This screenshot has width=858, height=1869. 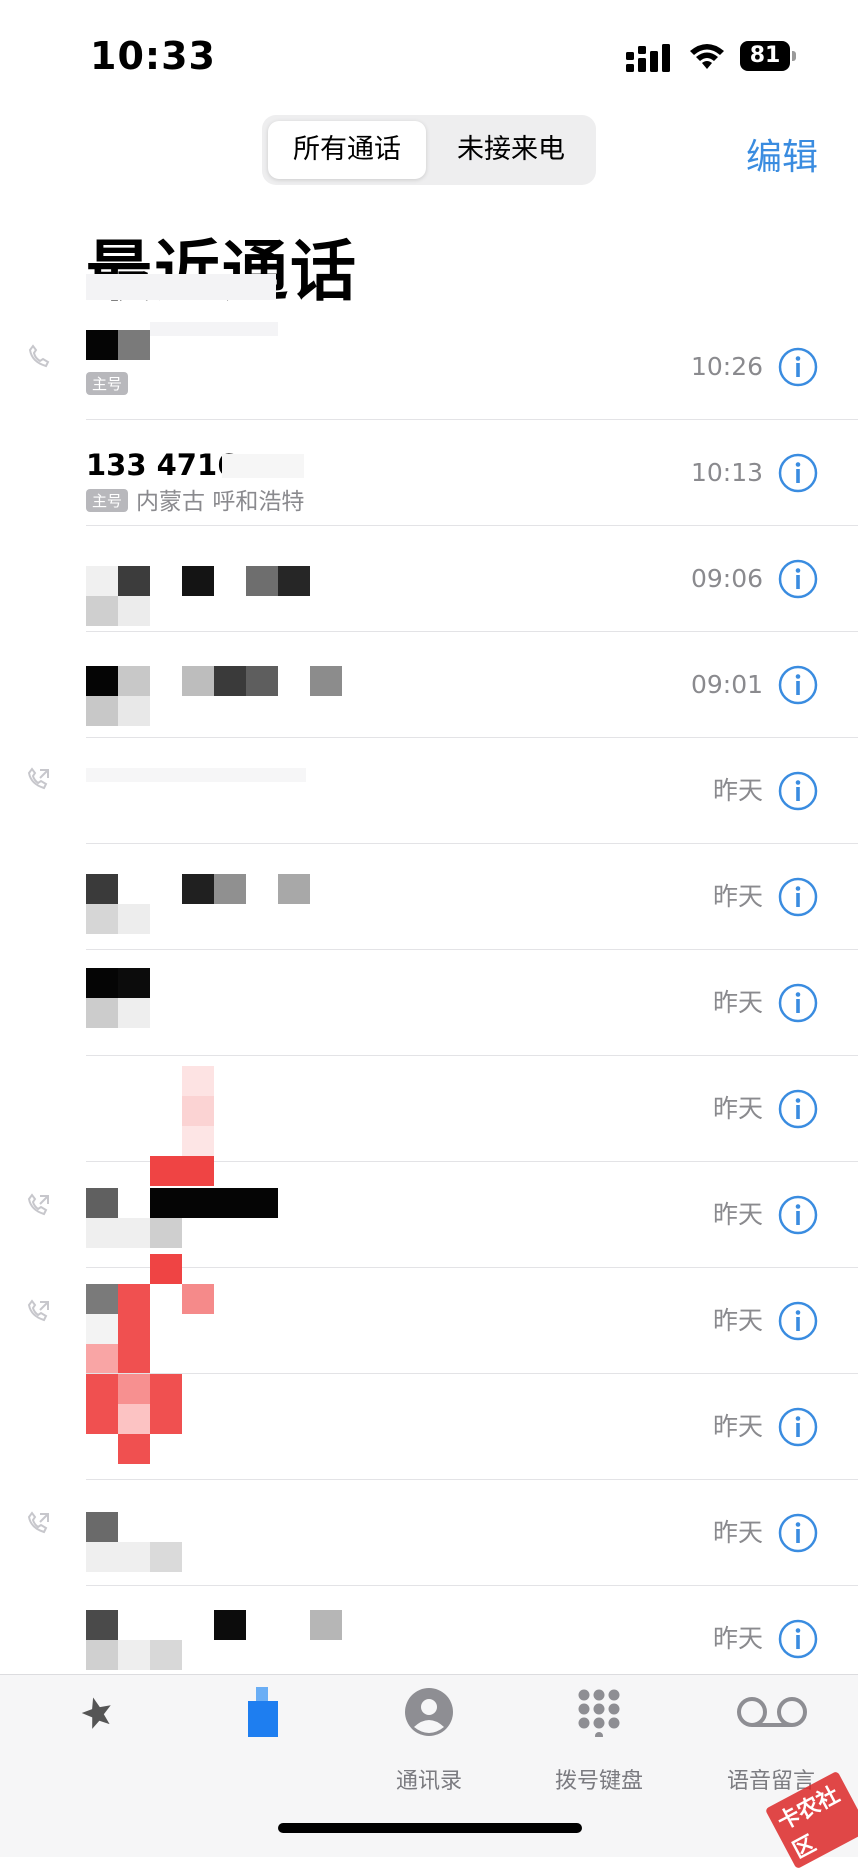 What do you see at coordinates (429, 1750) in the screenshot?
I see `tab-contacts: 通讯录` at bounding box center [429, 1750].